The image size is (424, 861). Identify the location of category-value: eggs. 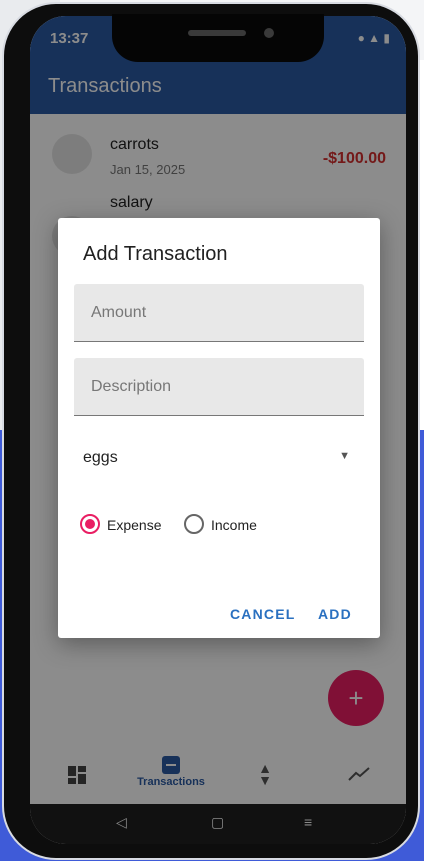
(100, 457).